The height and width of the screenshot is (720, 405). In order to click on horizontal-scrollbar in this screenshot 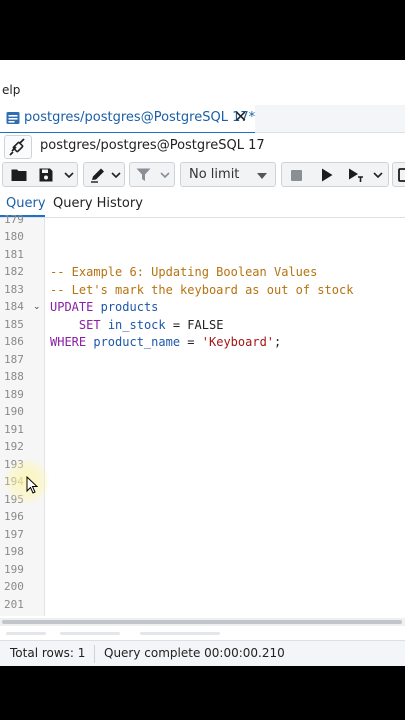, I will do `click(202, 622)`.